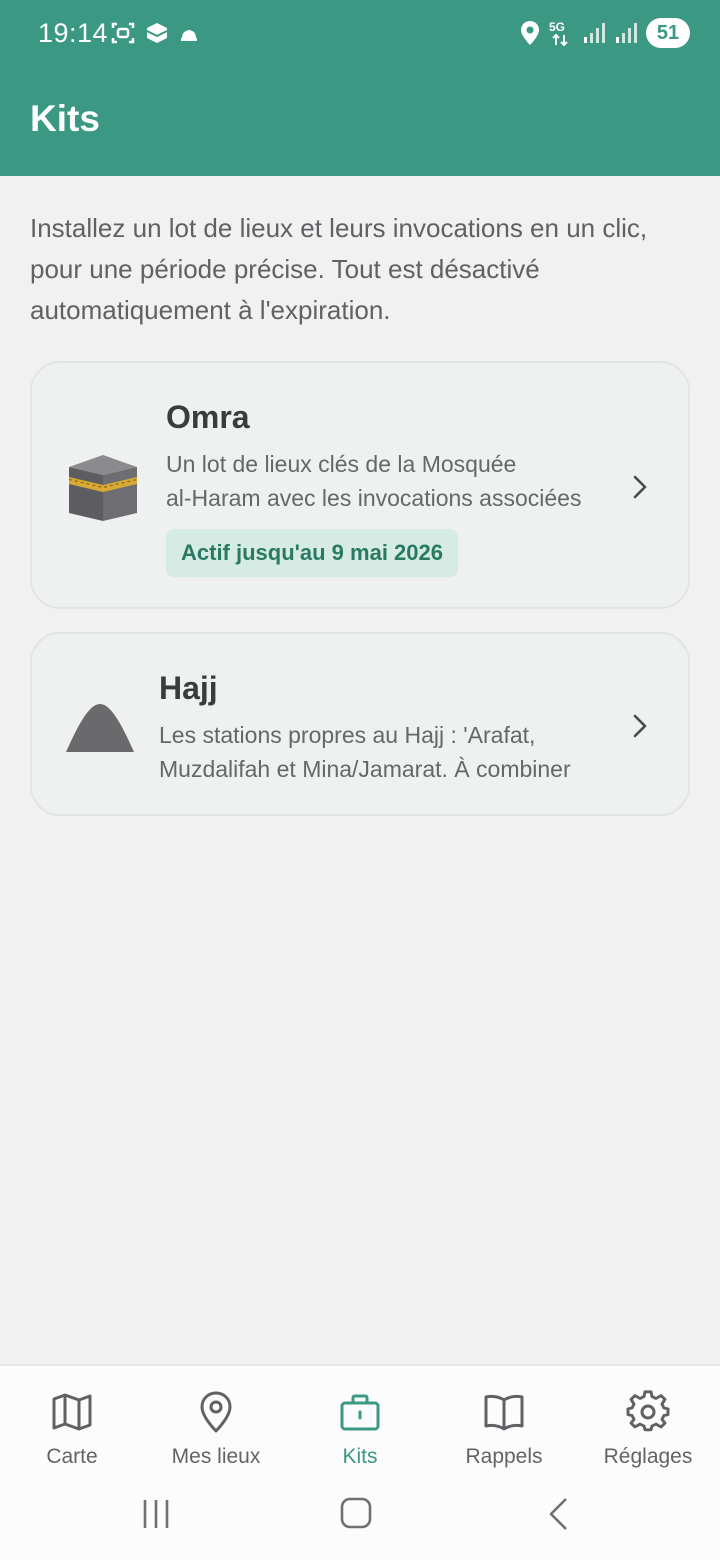 The width and height of the screenshot is (720, 1560). What do you see at coordinates (216, 1456) in the screenshot?
I see `nav-label: Mes lieux` at bounding box center [216, 1456].